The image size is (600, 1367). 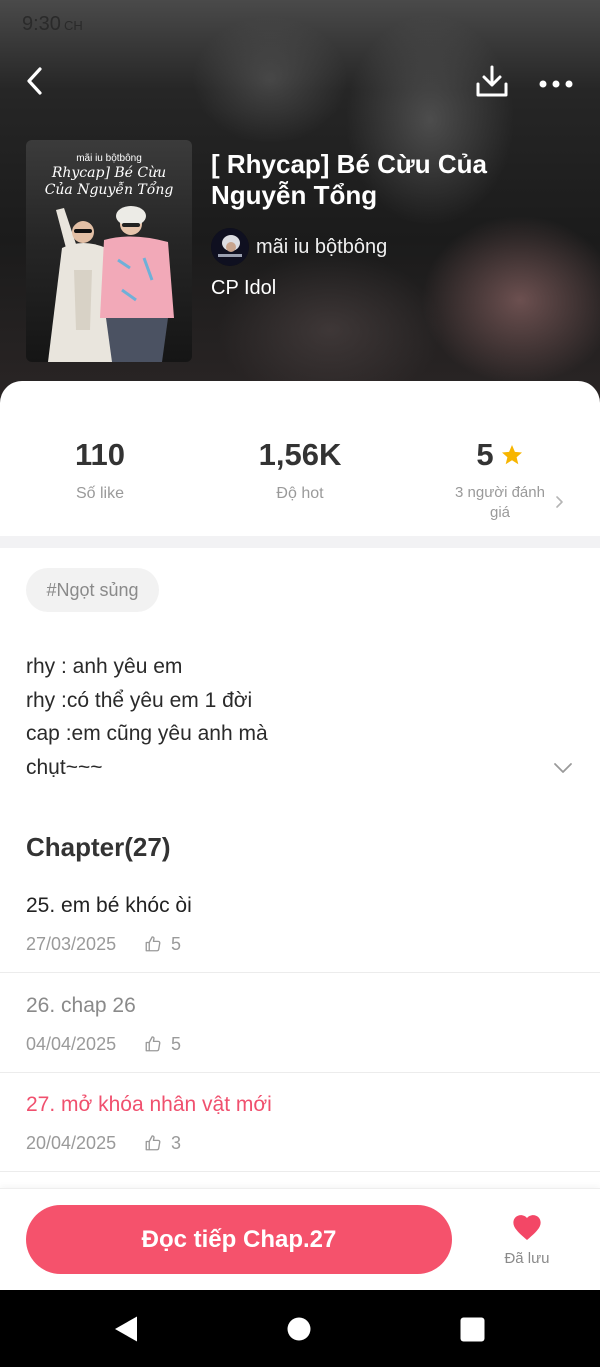 I want to click on bottom-action-bar: Đọc tiếp Chap.27 Đã lưu, so click(x=300, y=1239).